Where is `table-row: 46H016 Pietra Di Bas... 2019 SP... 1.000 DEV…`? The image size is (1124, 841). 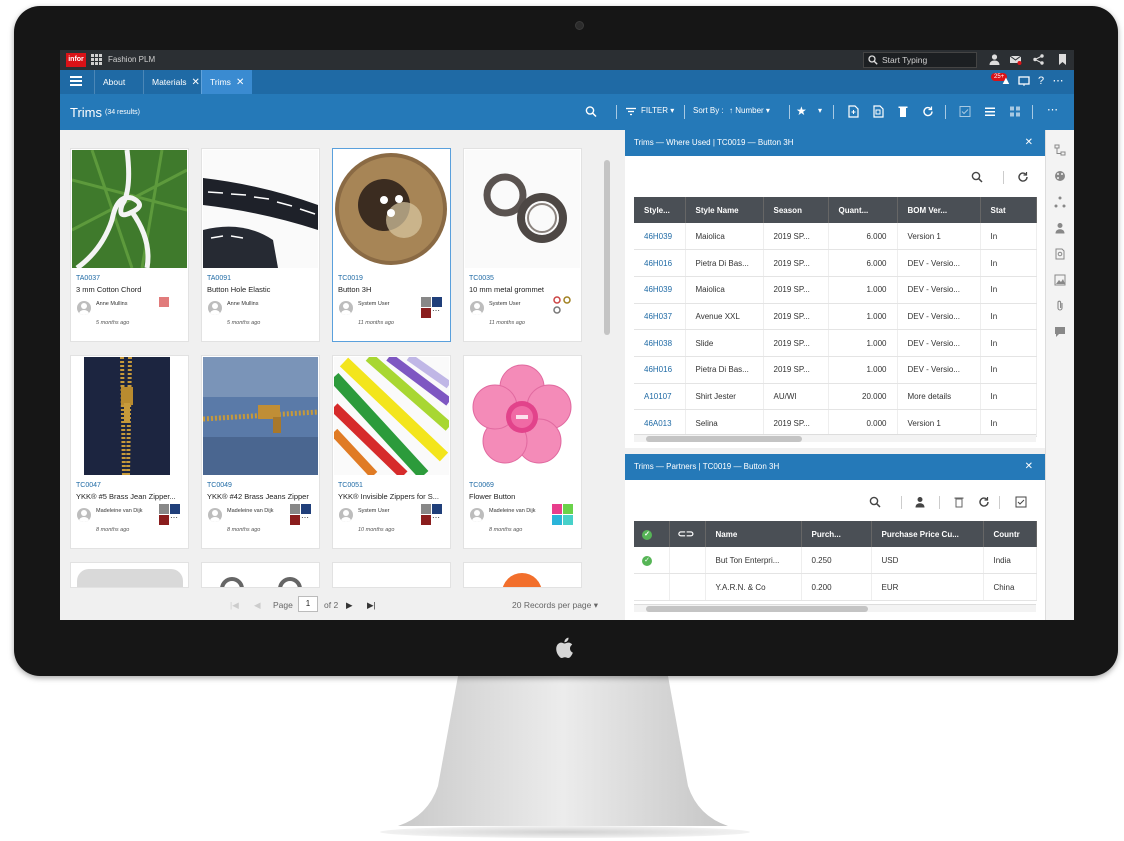 table-row: 46H016 Pietra Di Bas... 2019 SP... 1.000 DEV… is located at coordinates (835, 370).